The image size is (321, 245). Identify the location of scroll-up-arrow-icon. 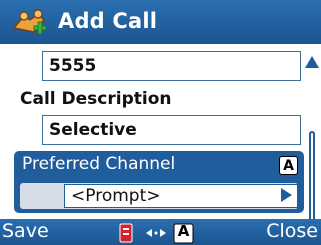
(312, 62).